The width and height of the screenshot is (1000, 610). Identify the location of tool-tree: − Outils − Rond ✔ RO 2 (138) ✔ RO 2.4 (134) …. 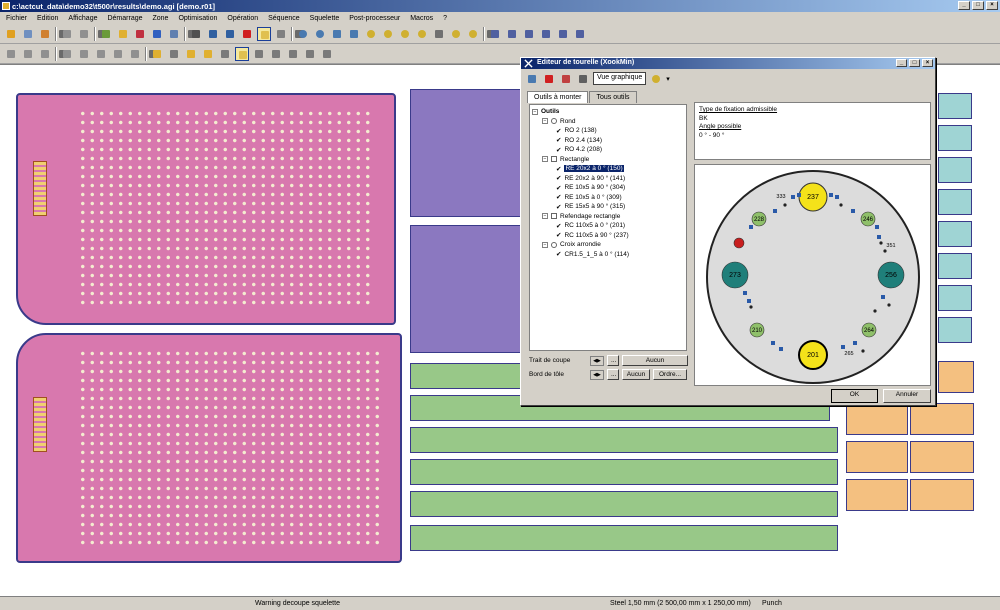
(608, 227).